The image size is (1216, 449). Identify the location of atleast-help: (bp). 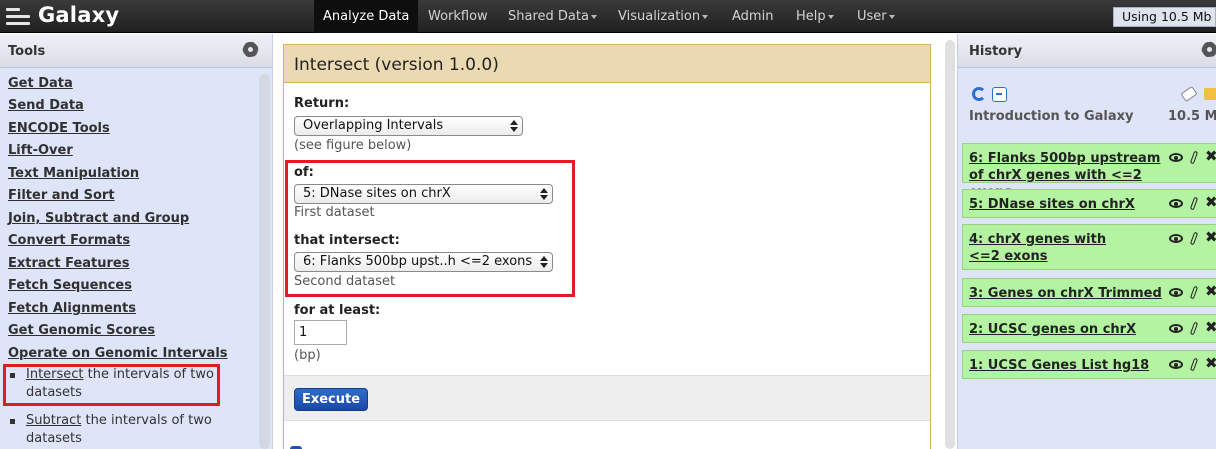
(307, 355).